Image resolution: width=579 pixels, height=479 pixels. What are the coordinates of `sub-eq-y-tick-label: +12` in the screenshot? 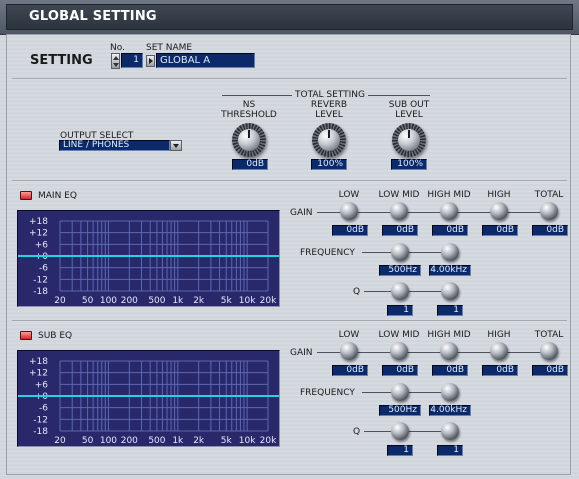 It's located at (38, 374).